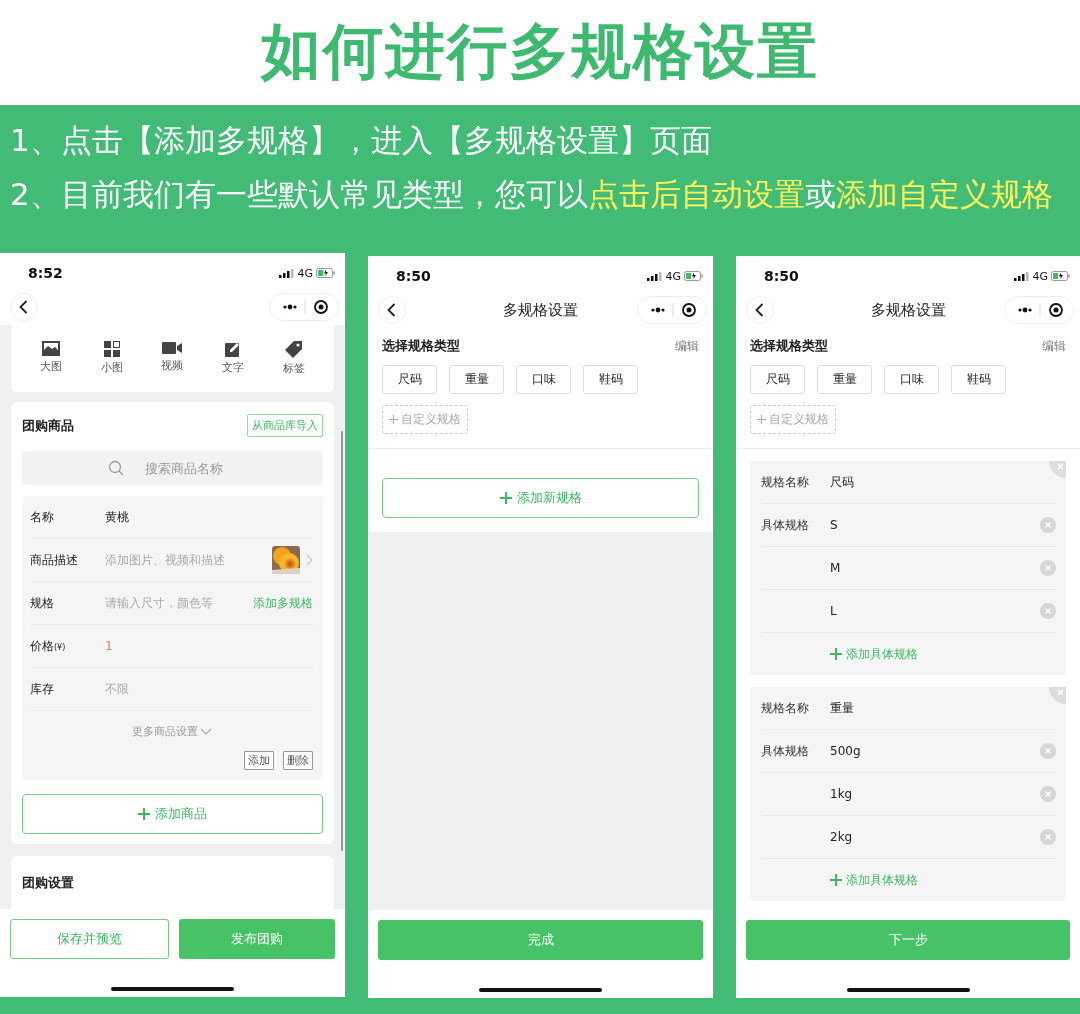  What do you see at coordinates (209, 689) in the screenshot?
I see `field-input: 不限` at bounding box center [209, 689].